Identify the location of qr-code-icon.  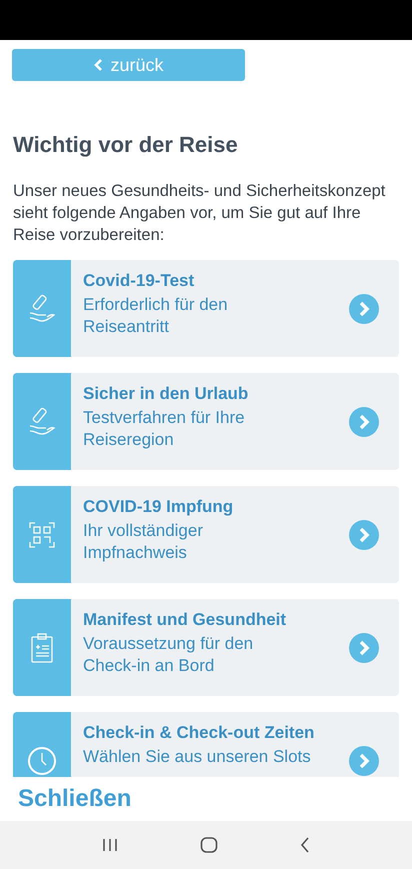
(42, 534).